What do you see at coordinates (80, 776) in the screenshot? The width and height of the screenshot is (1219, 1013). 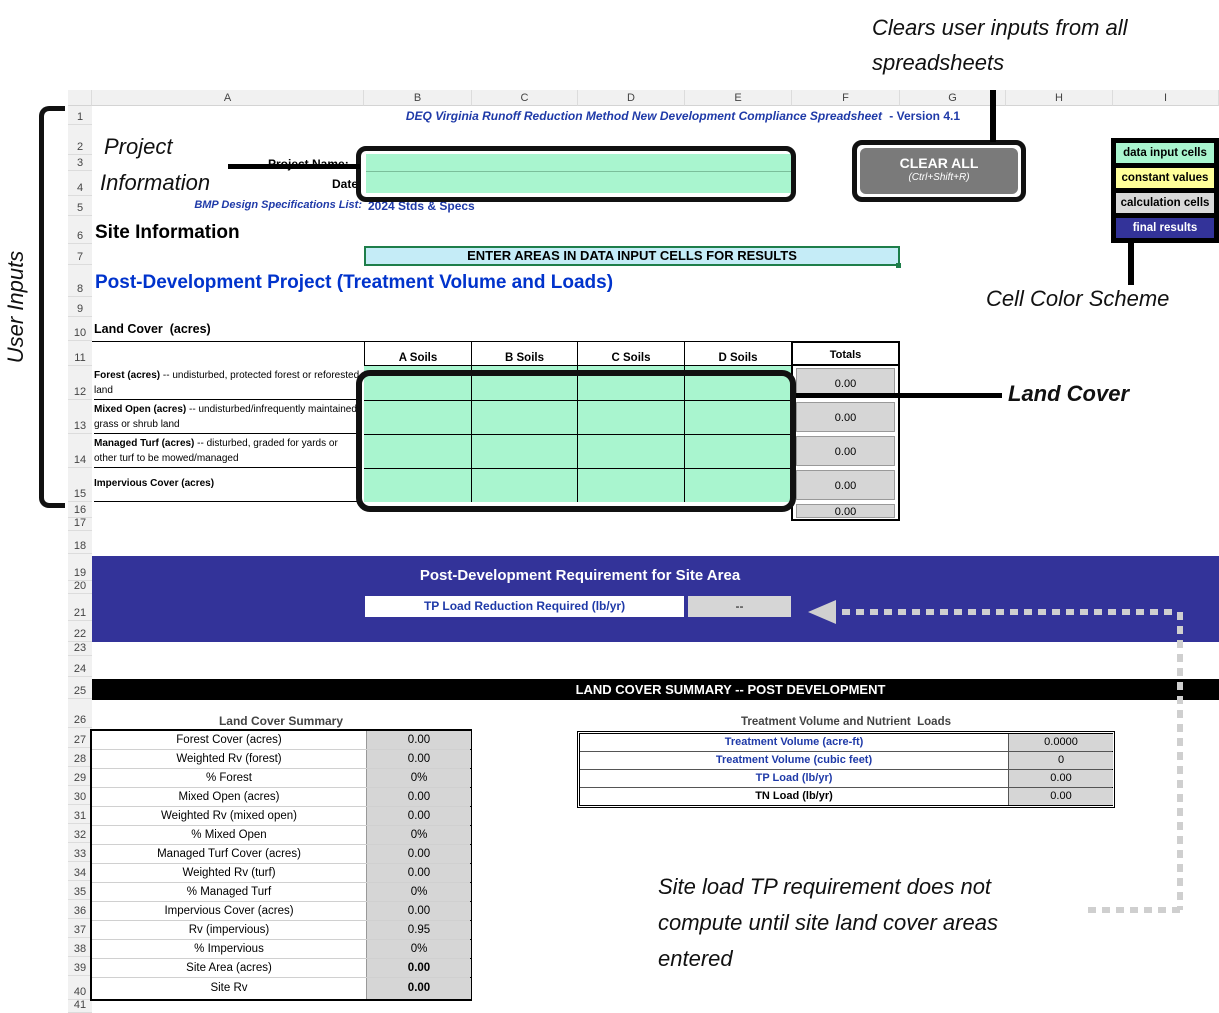 I see `row-header: 29` at bounding box center [80, 776].